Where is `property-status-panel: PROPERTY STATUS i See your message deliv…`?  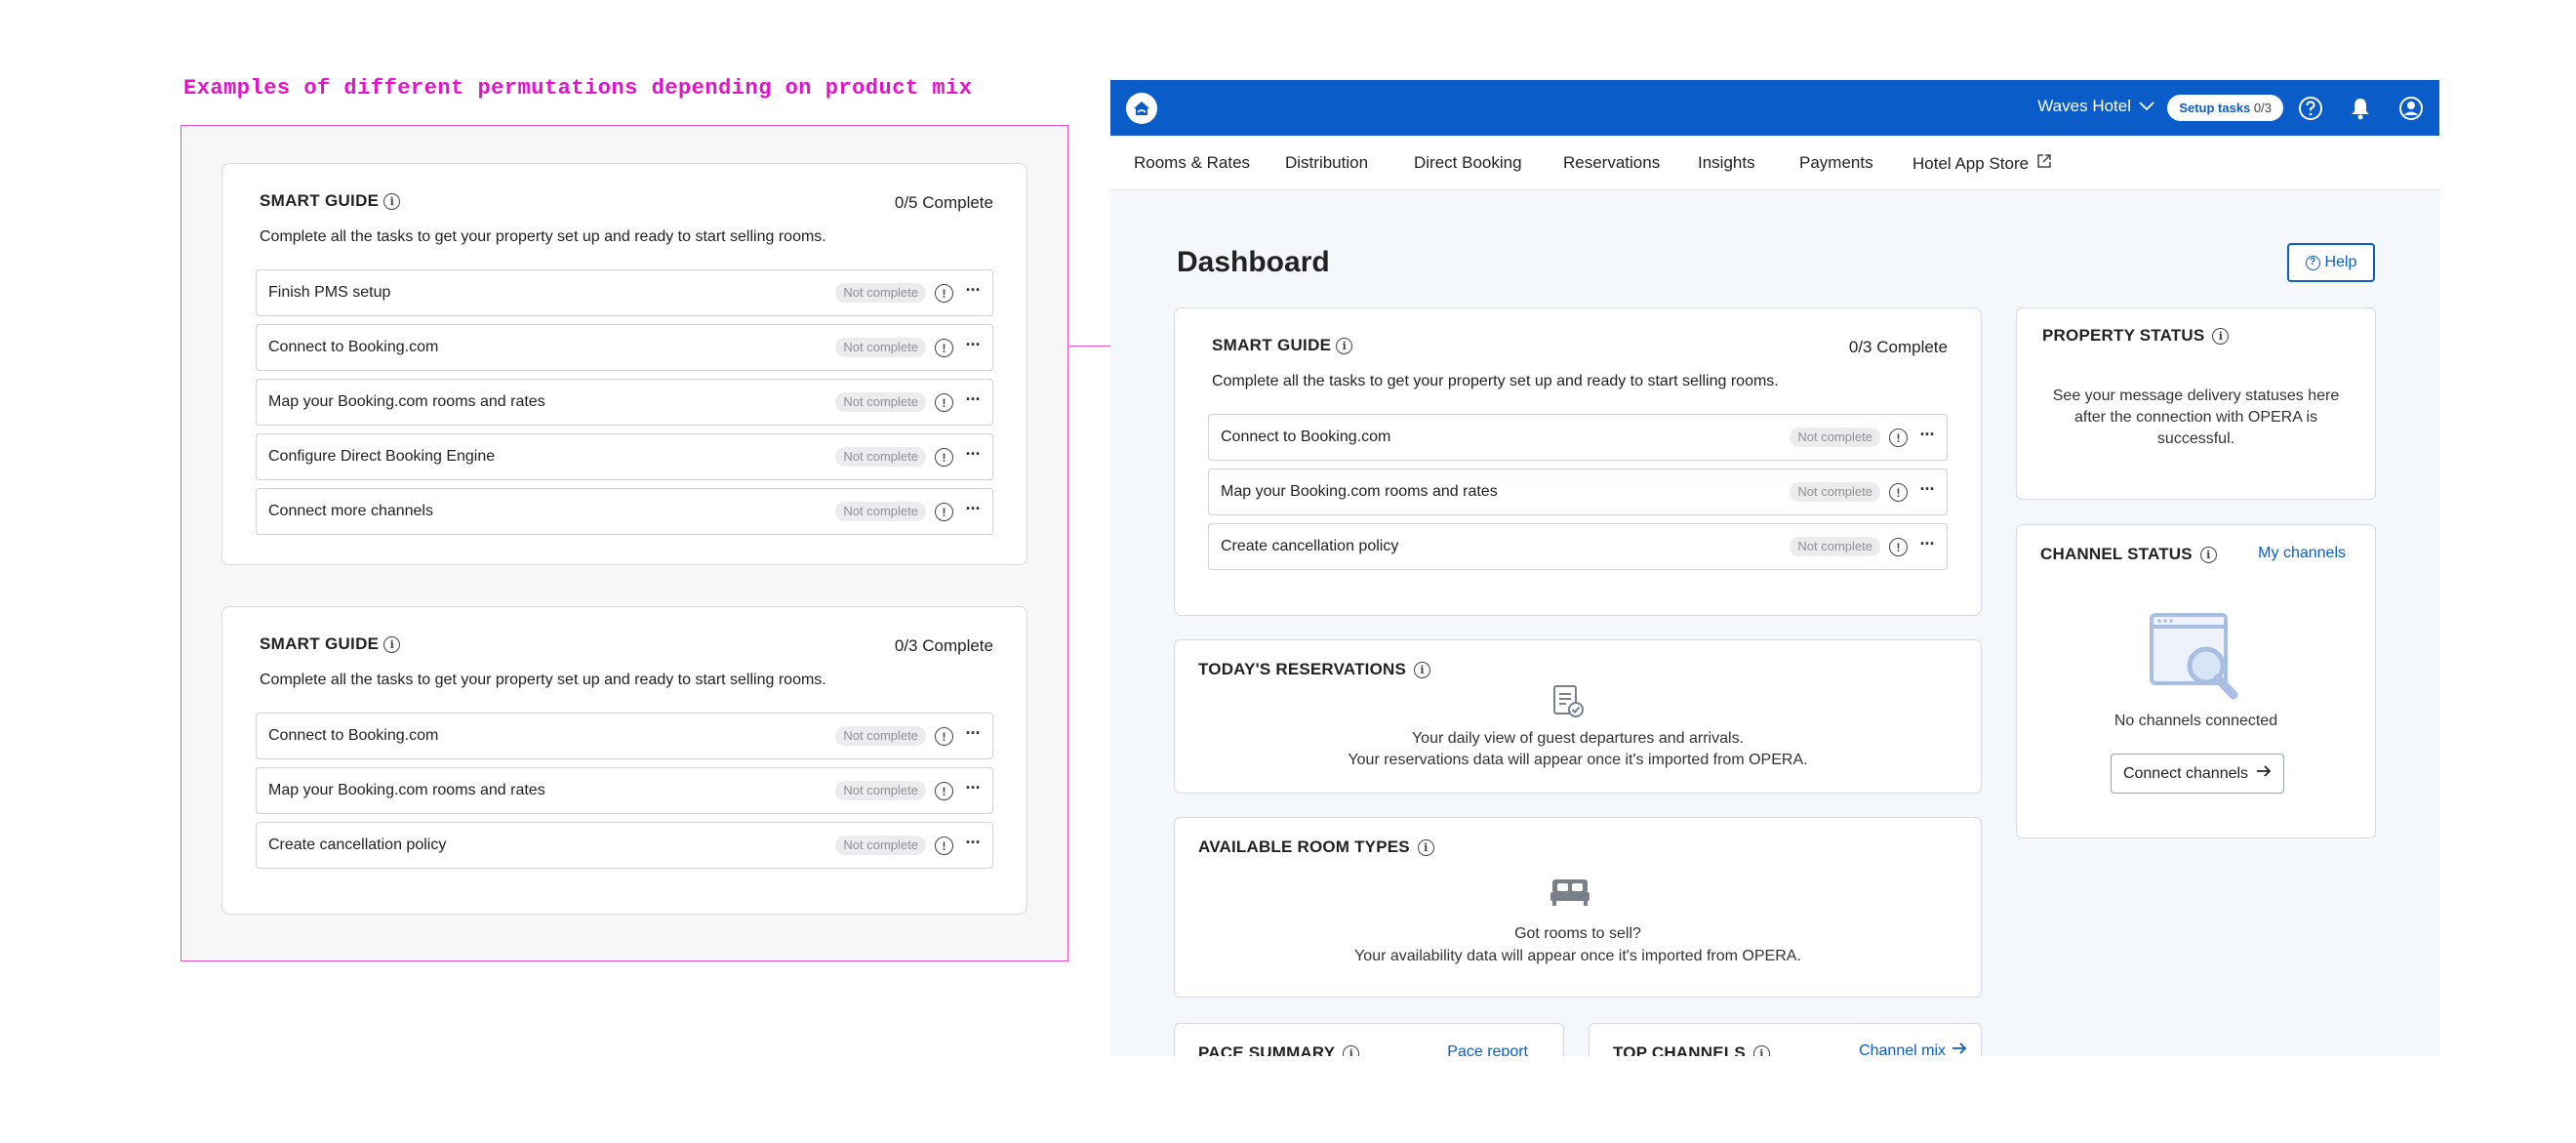
property-status-panel: PROPERTY STATUS i See your message deliv… is located at coordinates (2196, 403).